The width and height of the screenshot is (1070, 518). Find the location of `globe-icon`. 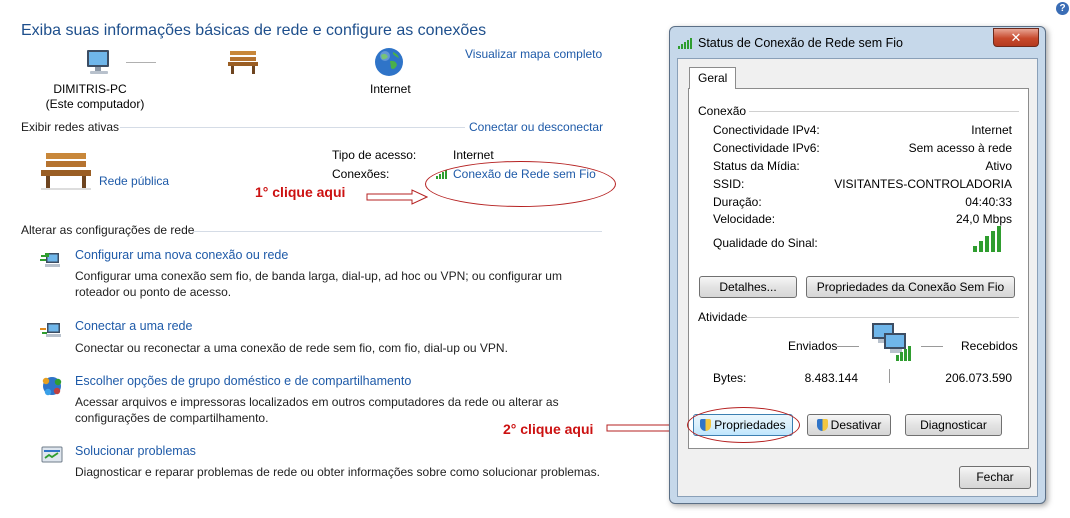

globe-icon is located at coordinates (389, 63).